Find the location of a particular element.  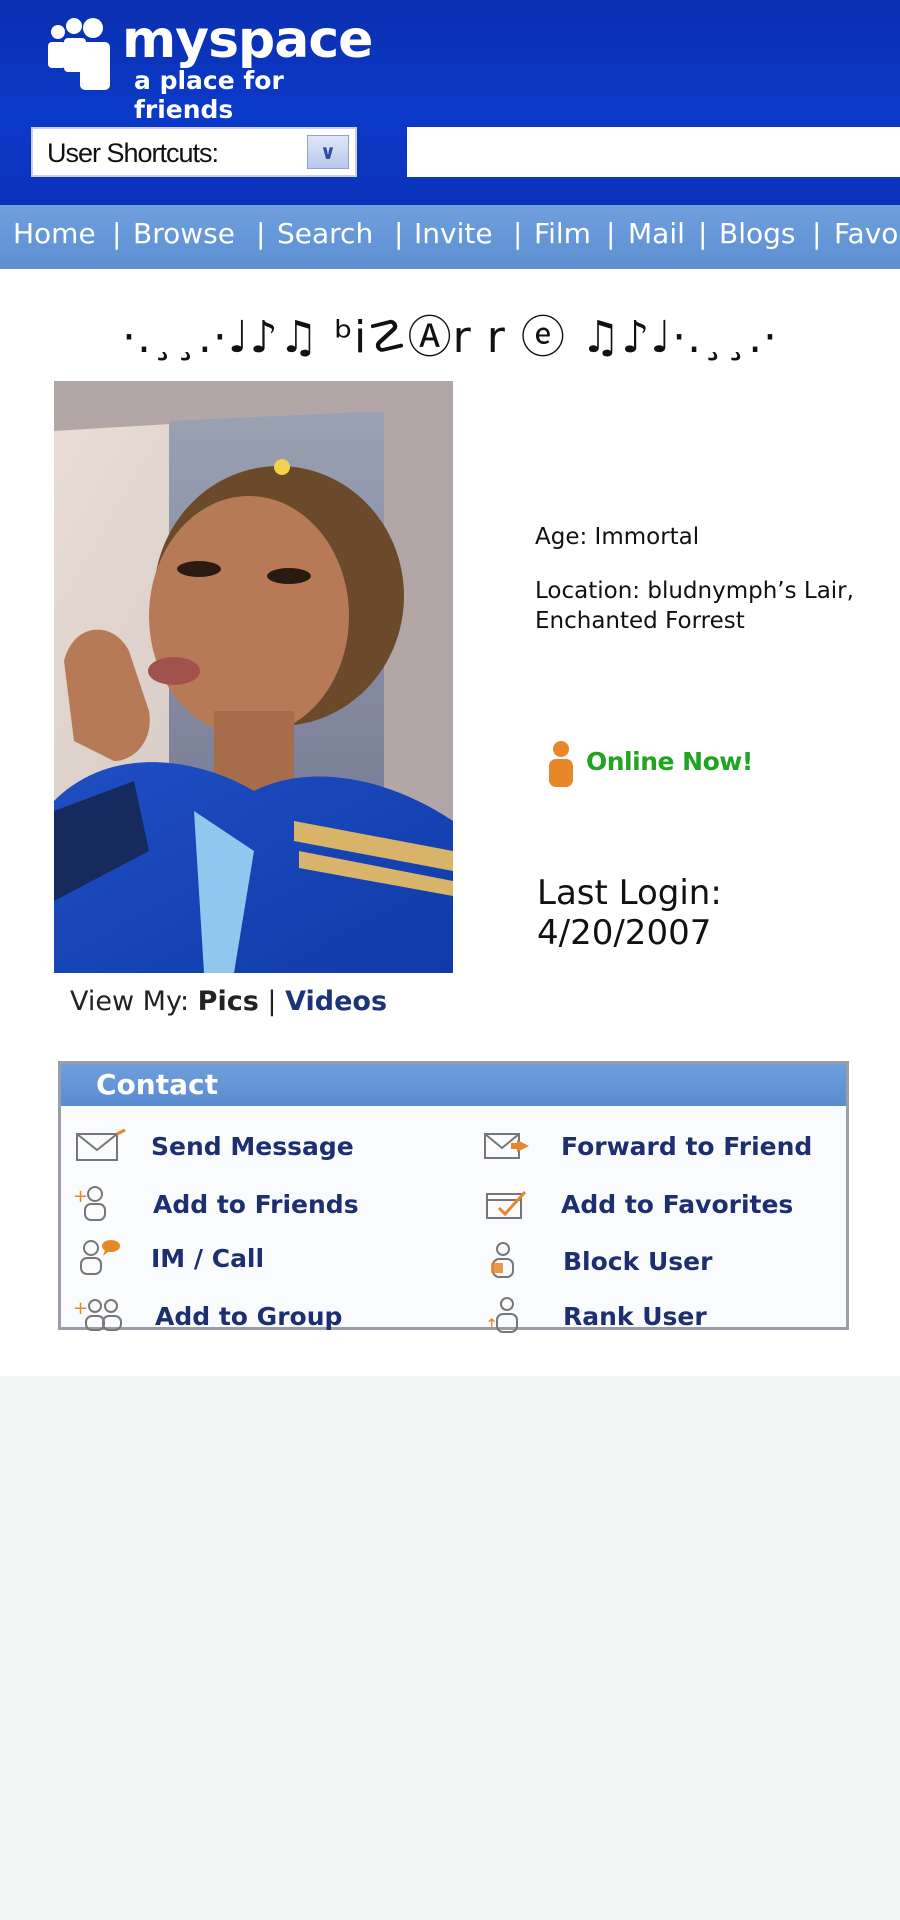

last-login-label: Last Login: is located at coordinates (629, 893).